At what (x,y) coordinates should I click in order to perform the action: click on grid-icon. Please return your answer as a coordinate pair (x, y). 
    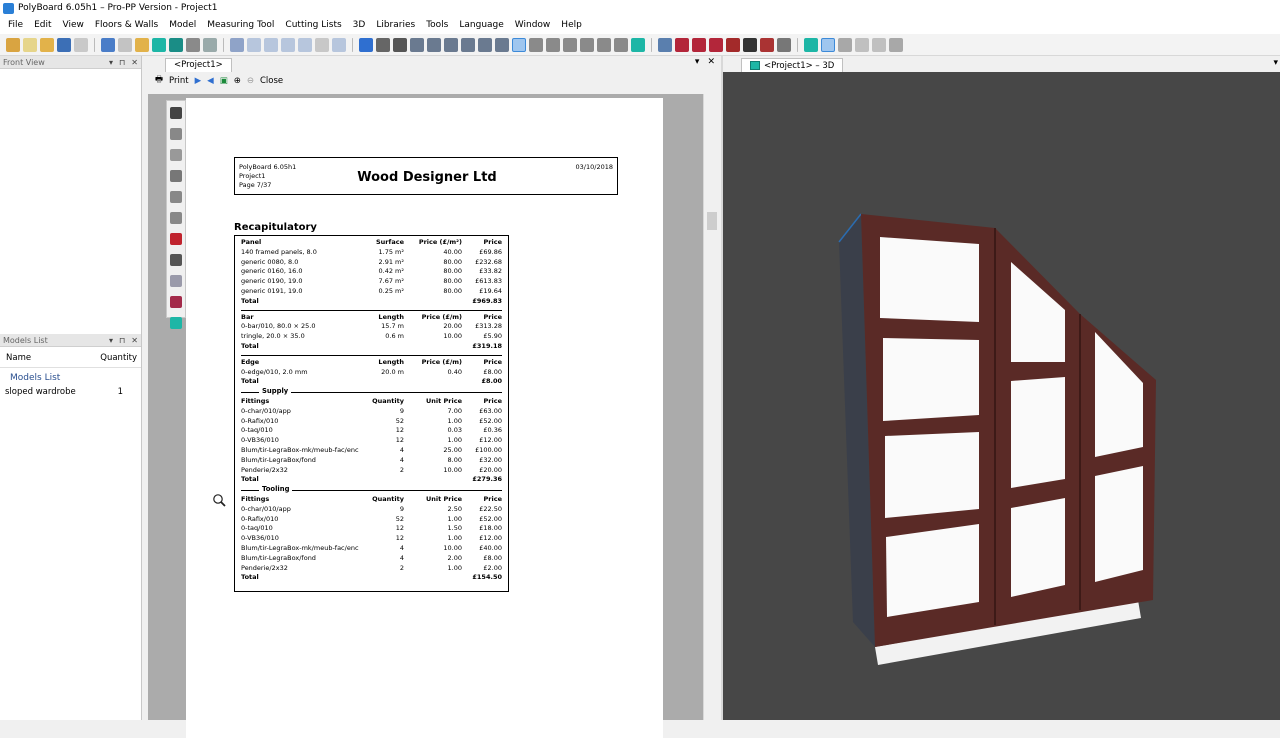
    Looking at the image, I should click on (733, 44).